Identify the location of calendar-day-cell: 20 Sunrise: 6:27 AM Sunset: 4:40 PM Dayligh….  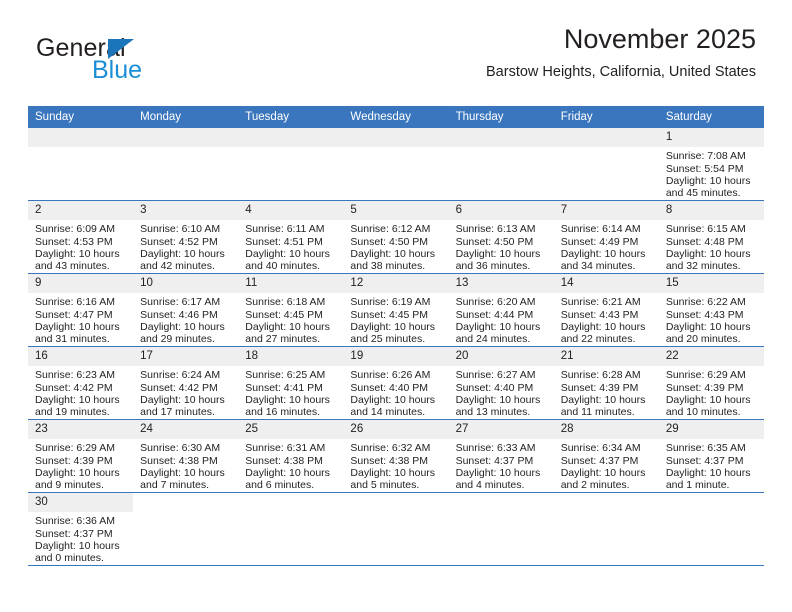
(501, 383).